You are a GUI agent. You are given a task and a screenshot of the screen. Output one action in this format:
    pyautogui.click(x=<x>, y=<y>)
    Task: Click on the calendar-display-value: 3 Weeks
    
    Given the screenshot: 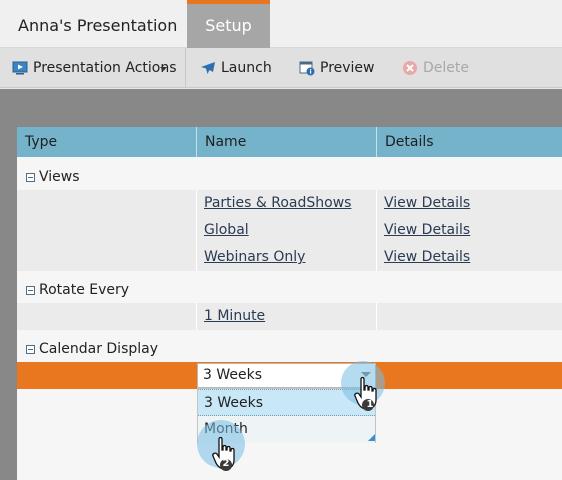 What is the action you would take?
    pyautogui.click(x=233, y=375)
    